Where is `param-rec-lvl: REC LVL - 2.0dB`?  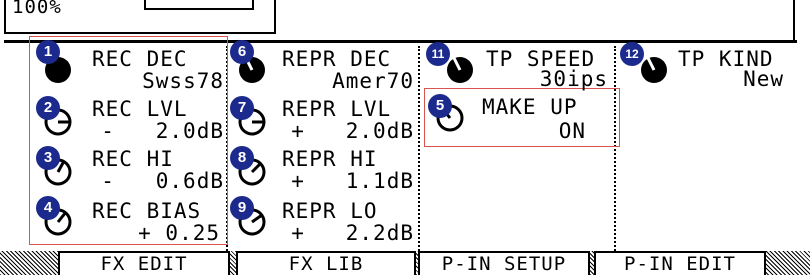 param-rec-lvl: REC LVL - 2.0dB is located at coordinates (131, 119).